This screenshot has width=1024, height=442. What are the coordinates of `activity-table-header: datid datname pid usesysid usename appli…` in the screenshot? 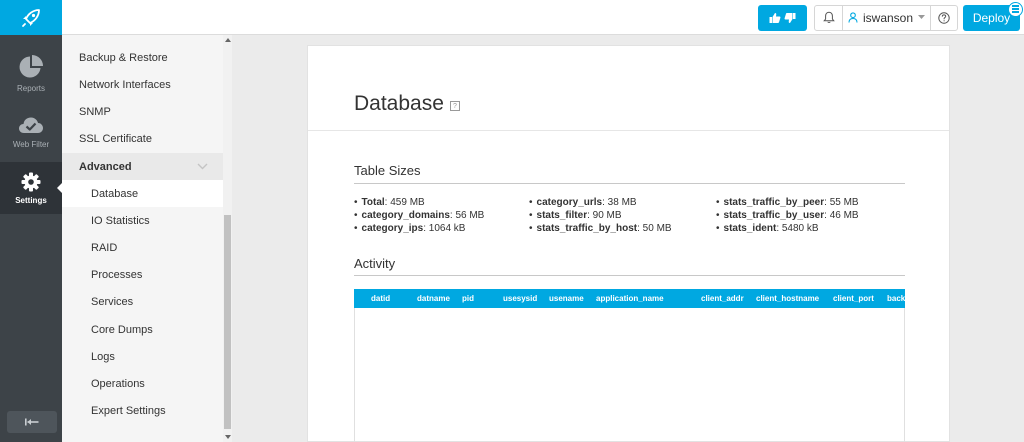 It's located at (629, 298).